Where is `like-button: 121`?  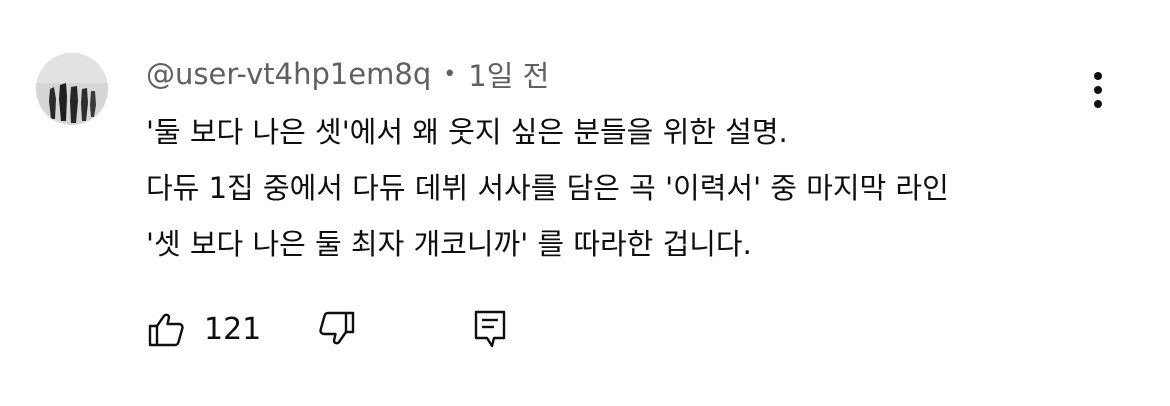
like-button: 121 is located at coordinates (203, 329).